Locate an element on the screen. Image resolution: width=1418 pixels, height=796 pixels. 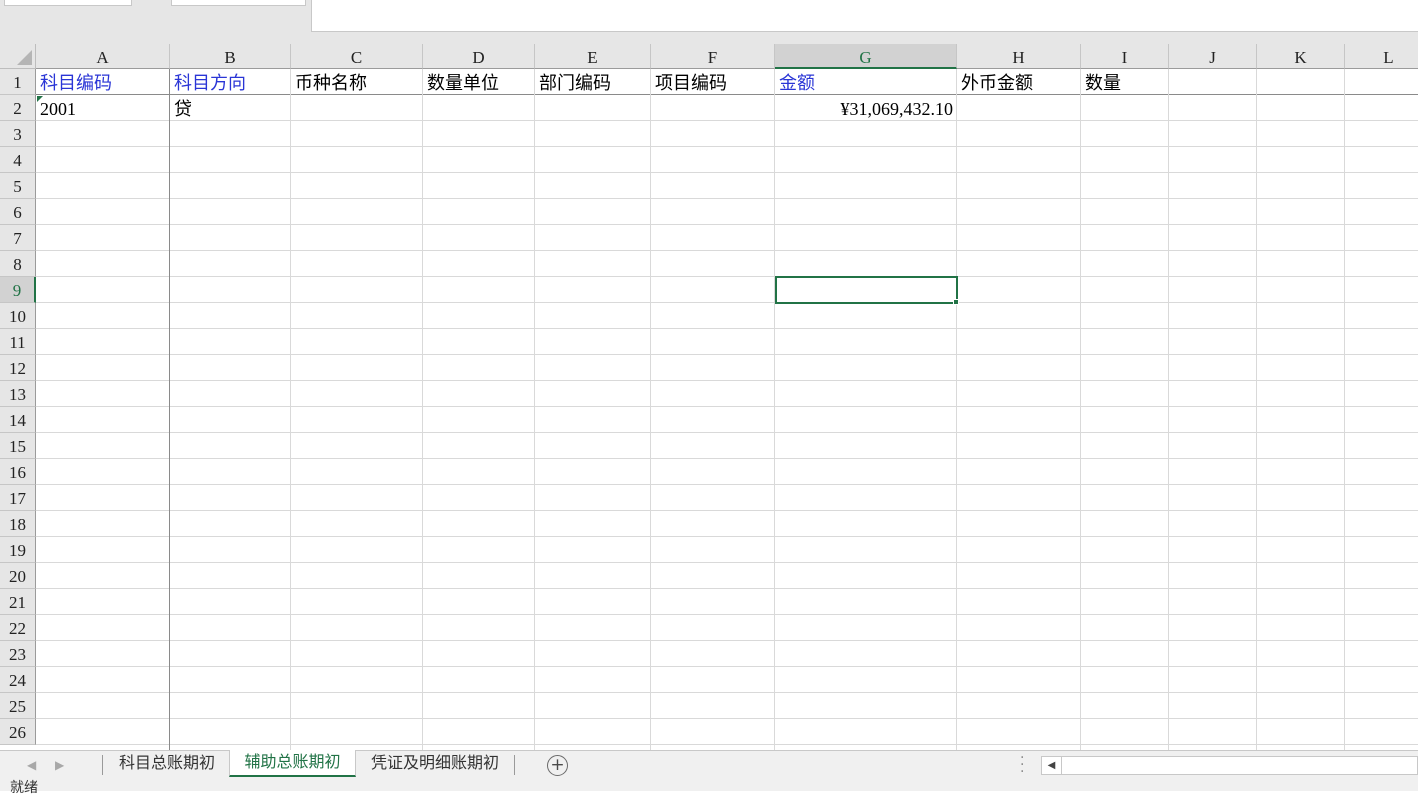
row-header-10: 10 is located at coordinates (18, 316).